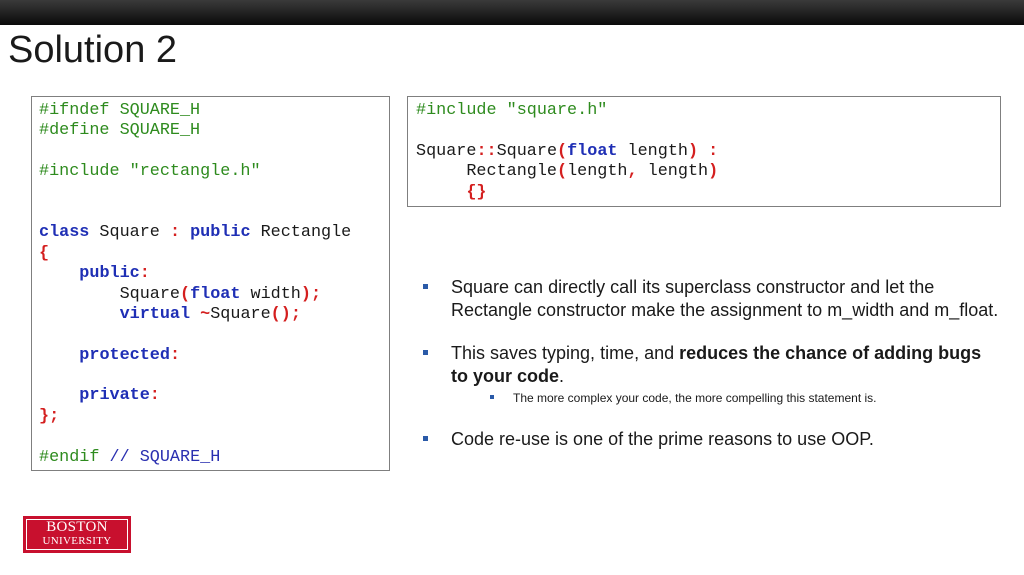 This screenshot has width=1024, height=575. Describe the element at coordinates (44, 253) in the screenshot. I see `code-token: {` at that location.